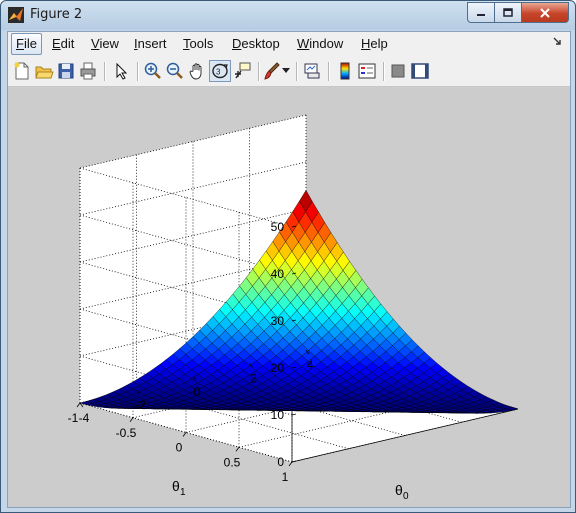  I want to click on menu-window-mnemonic: W, so click(303, 43).